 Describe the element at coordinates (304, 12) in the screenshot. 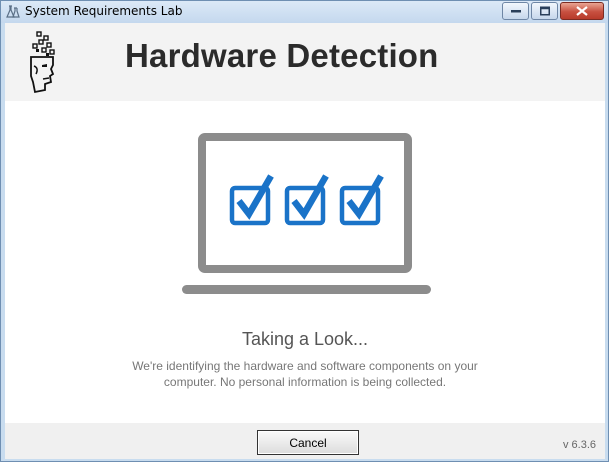

I see `title-bar: System Requirements Lab` at that location.